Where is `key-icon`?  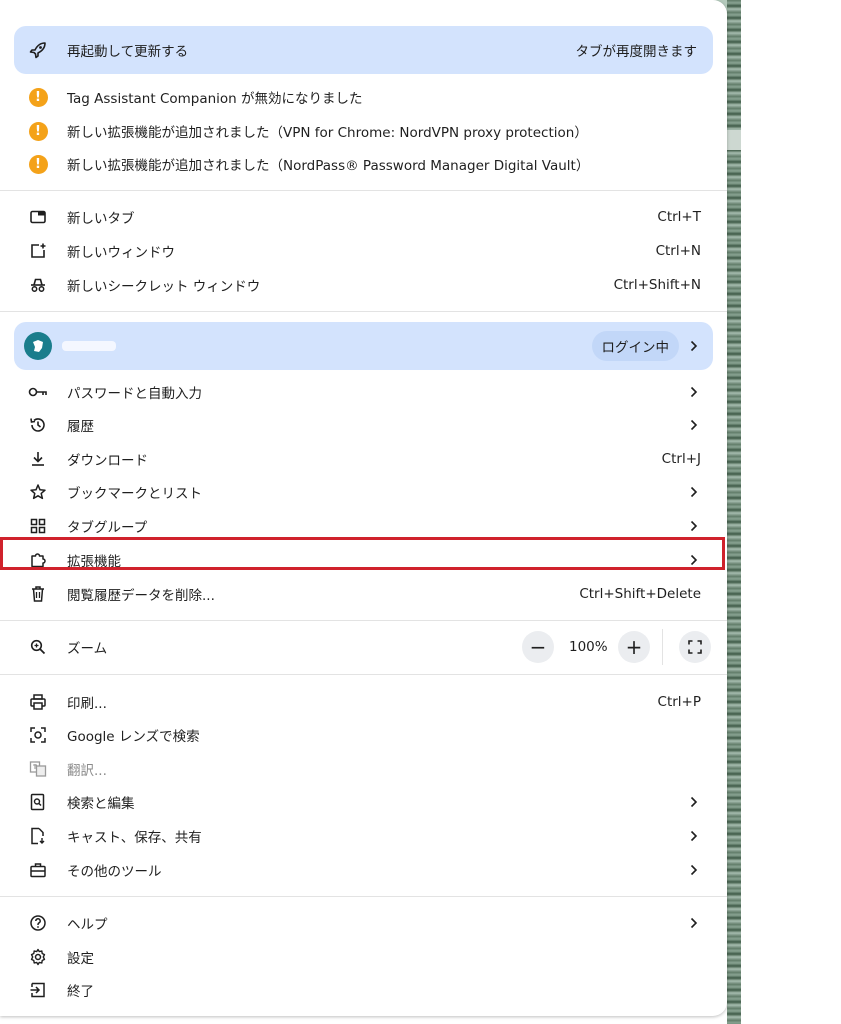 key-icon is located at coordinates (38, 392).